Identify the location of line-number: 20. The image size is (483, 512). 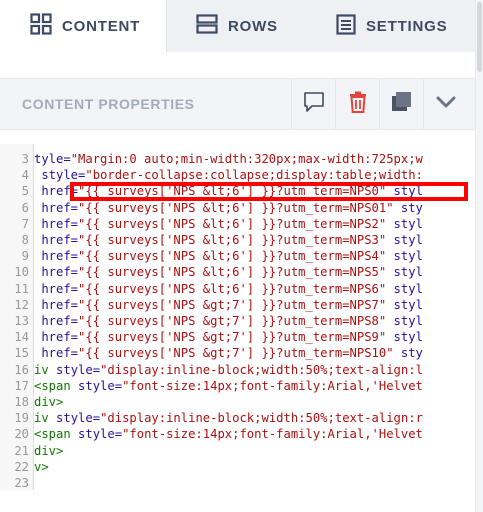
(21, 434).